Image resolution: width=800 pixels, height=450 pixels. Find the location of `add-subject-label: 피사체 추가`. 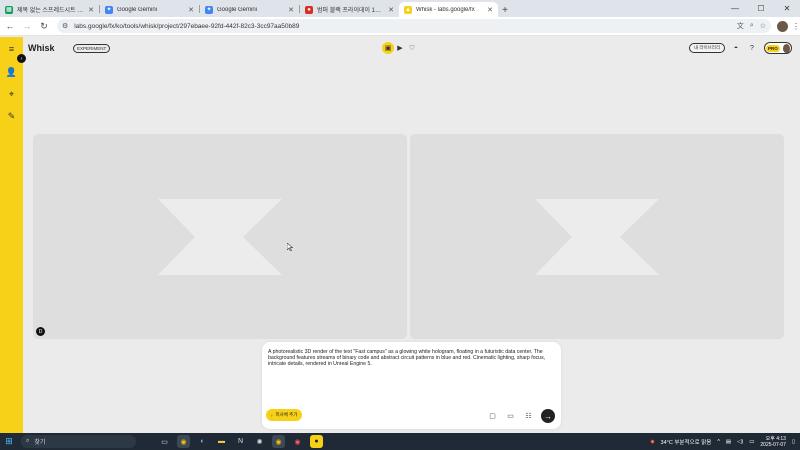

add-subject-label: 피사체 추가 is located at coordinates (286, 414).